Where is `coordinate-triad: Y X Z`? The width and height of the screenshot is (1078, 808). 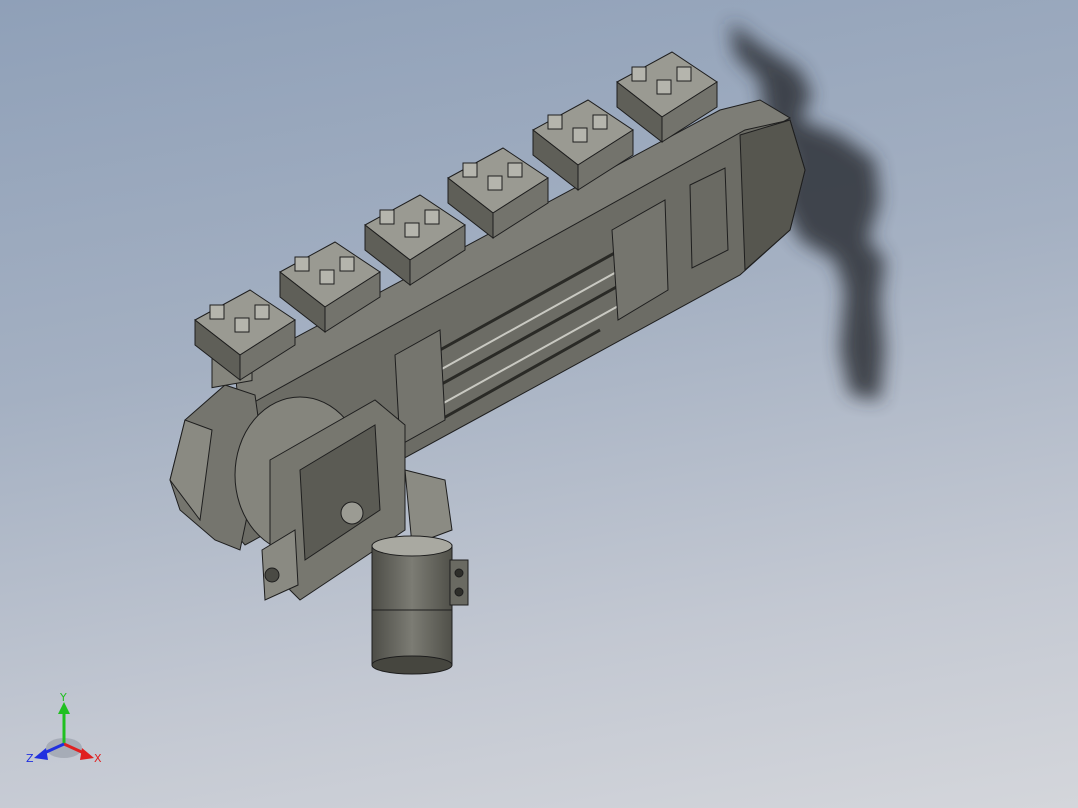 coordinate-triad: Y X Z is located at coordinates (64, 728).